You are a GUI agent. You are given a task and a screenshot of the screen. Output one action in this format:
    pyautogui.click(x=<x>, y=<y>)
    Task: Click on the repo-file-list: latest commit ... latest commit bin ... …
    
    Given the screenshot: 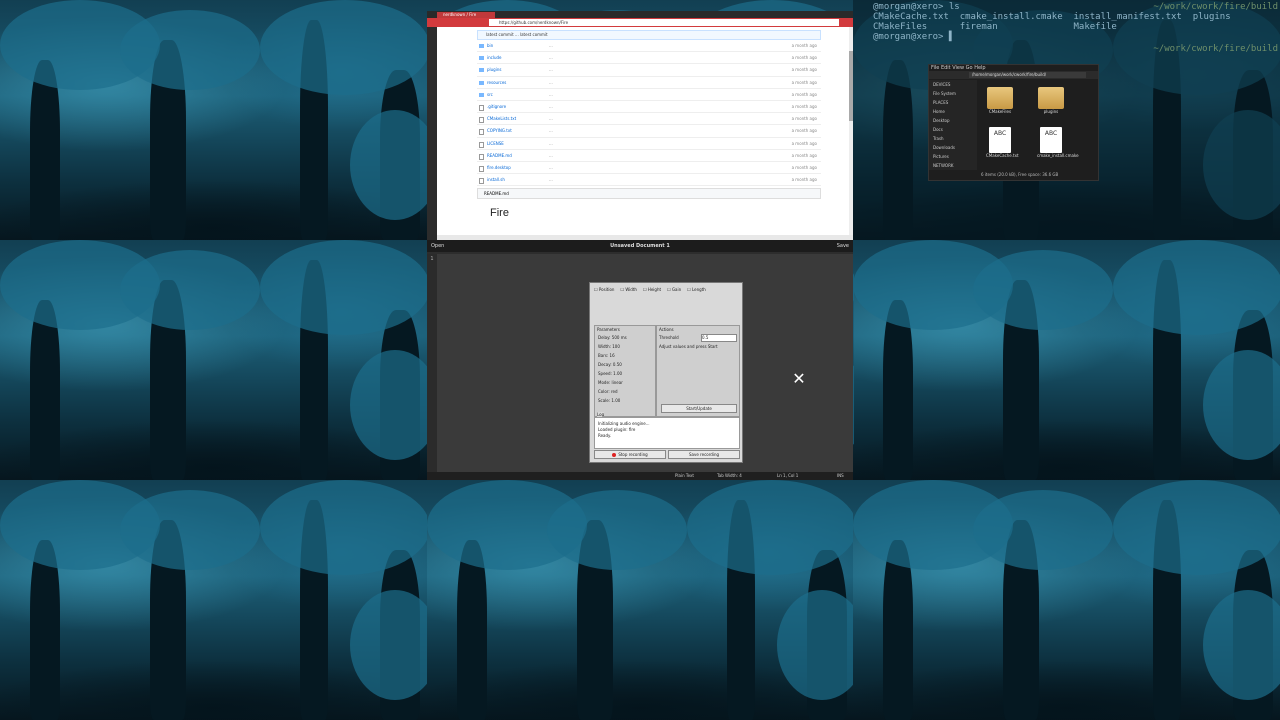 What is the action you would take?
    pyautogui.click(x=649, y=115)
    